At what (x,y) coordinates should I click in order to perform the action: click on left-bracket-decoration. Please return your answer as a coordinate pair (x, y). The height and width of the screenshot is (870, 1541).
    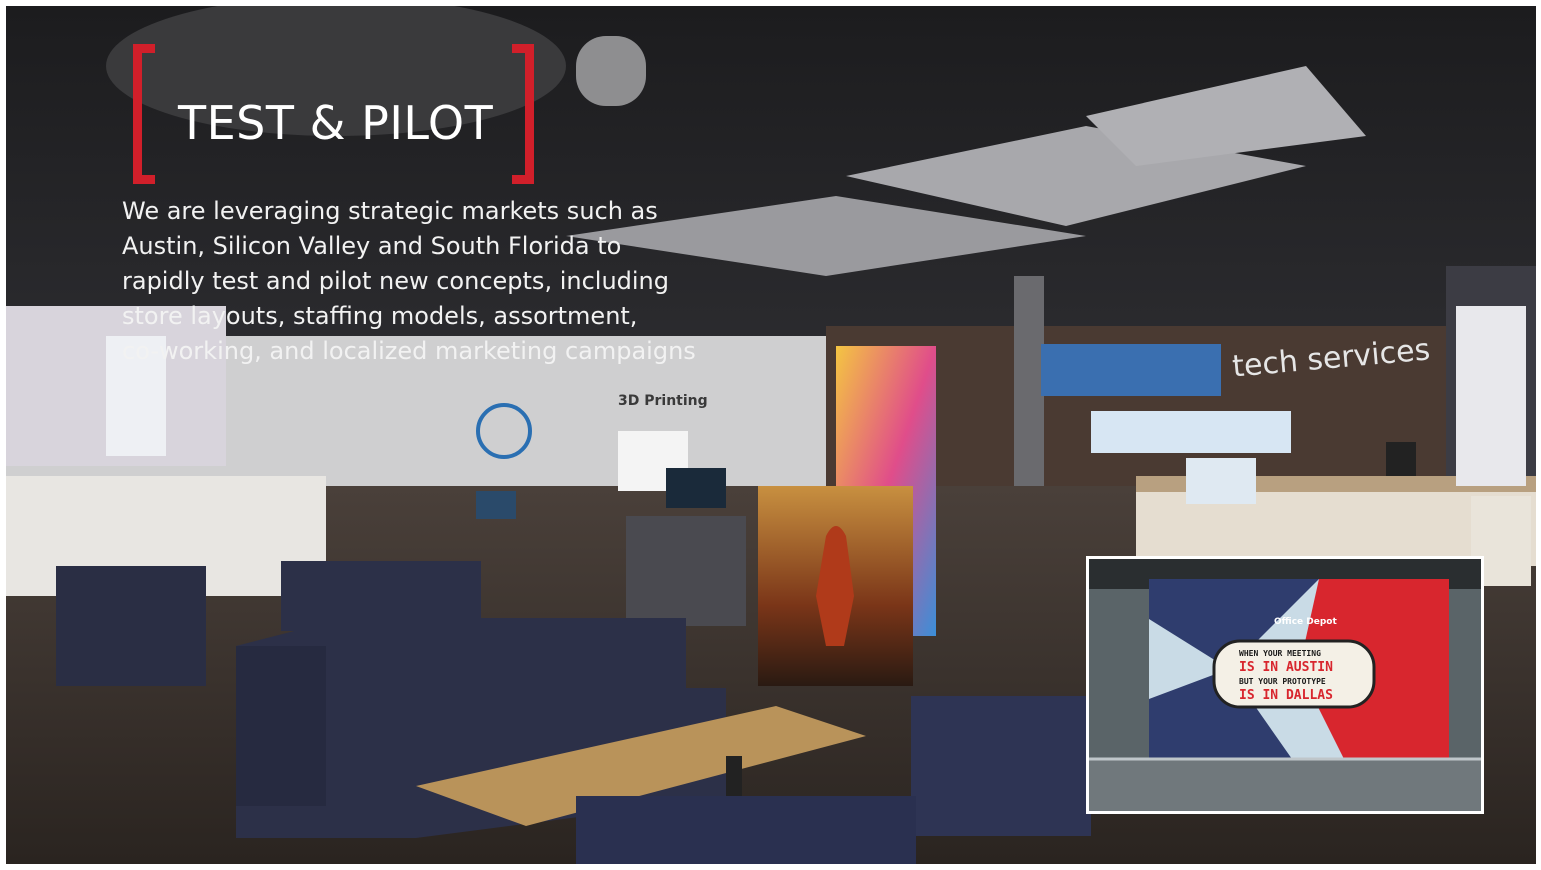
    Looking at the image, I should click on (144, 114).